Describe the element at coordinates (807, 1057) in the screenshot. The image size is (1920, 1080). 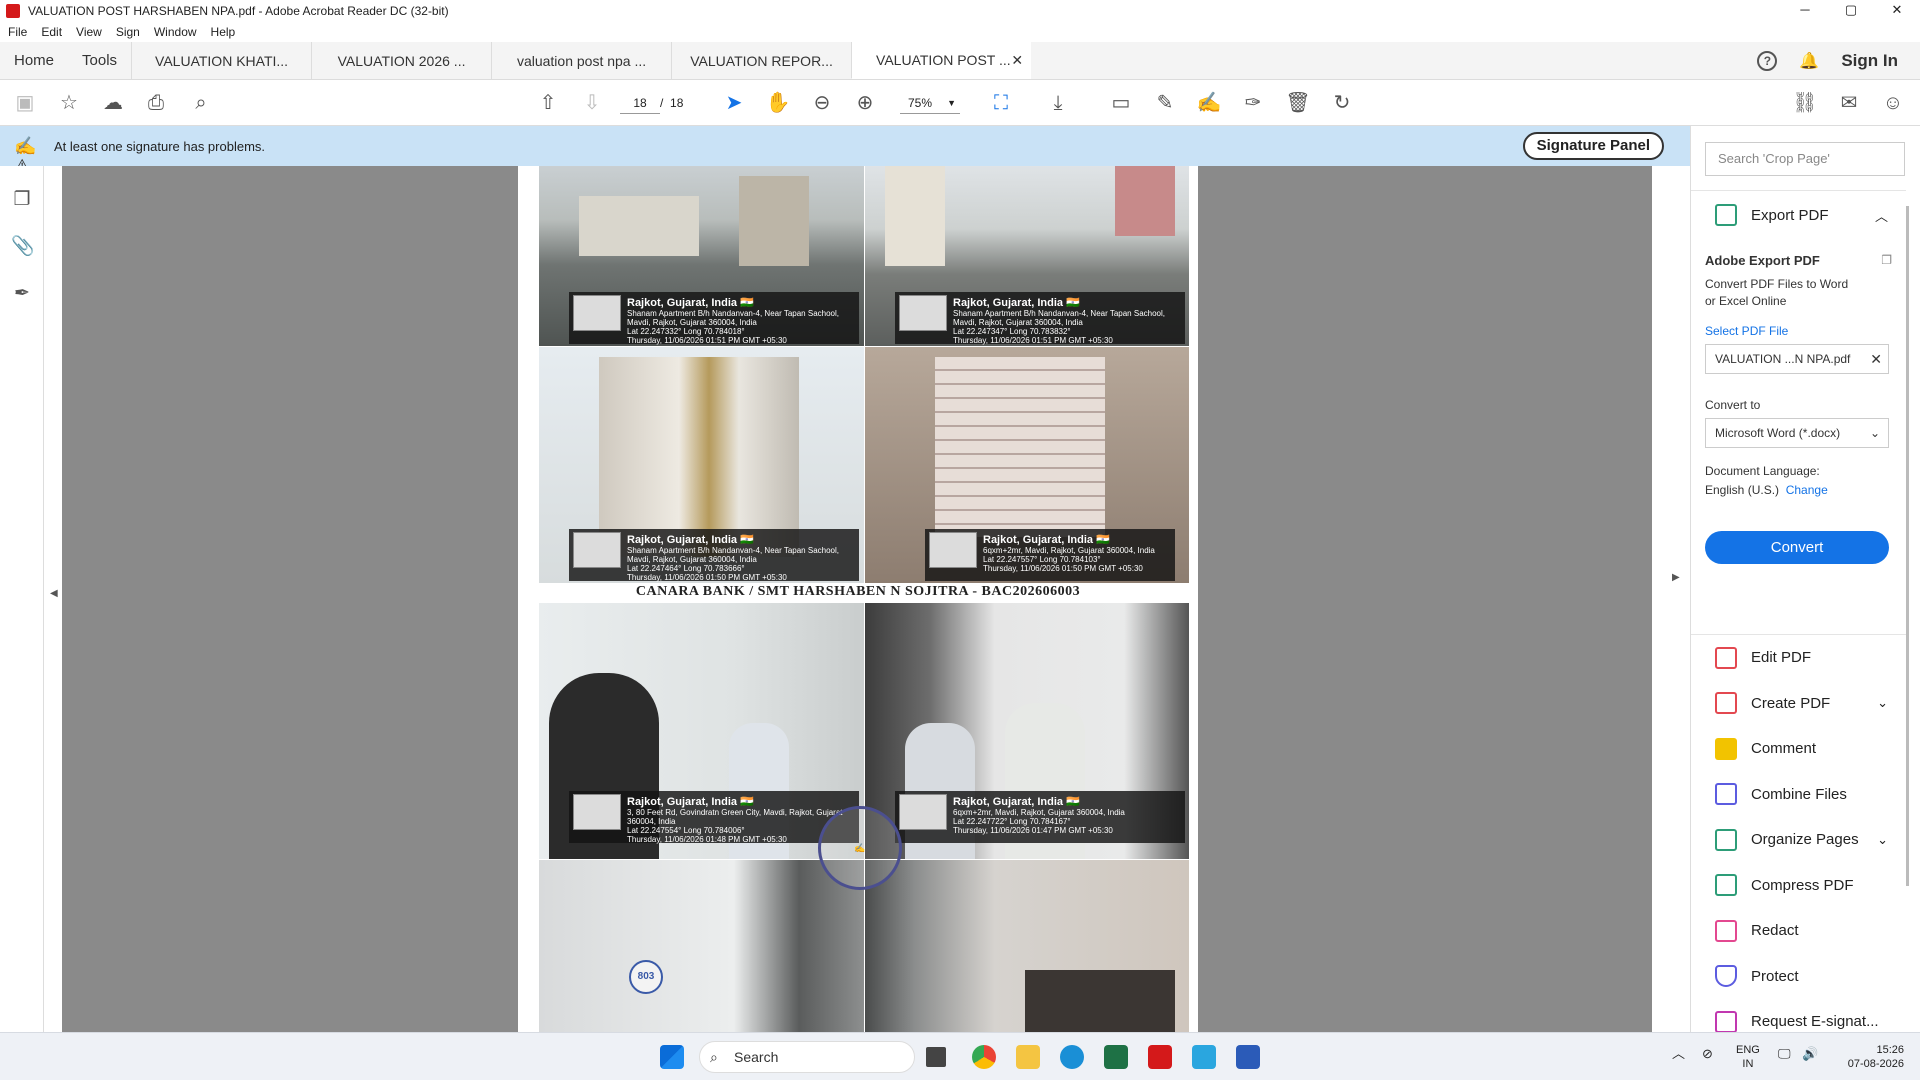
I see `taskbar-search-box: ⌕ Search` at that location.